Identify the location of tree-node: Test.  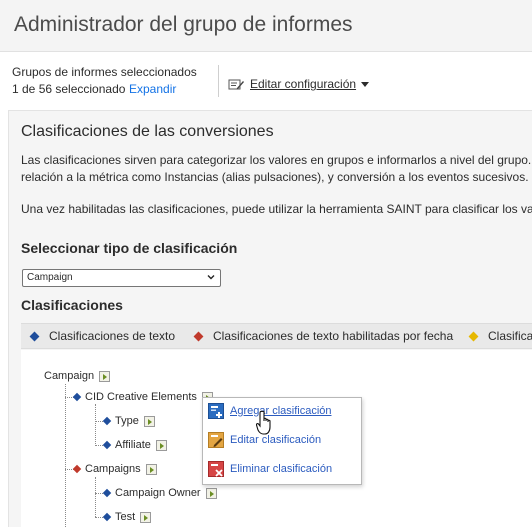
(127, 517).